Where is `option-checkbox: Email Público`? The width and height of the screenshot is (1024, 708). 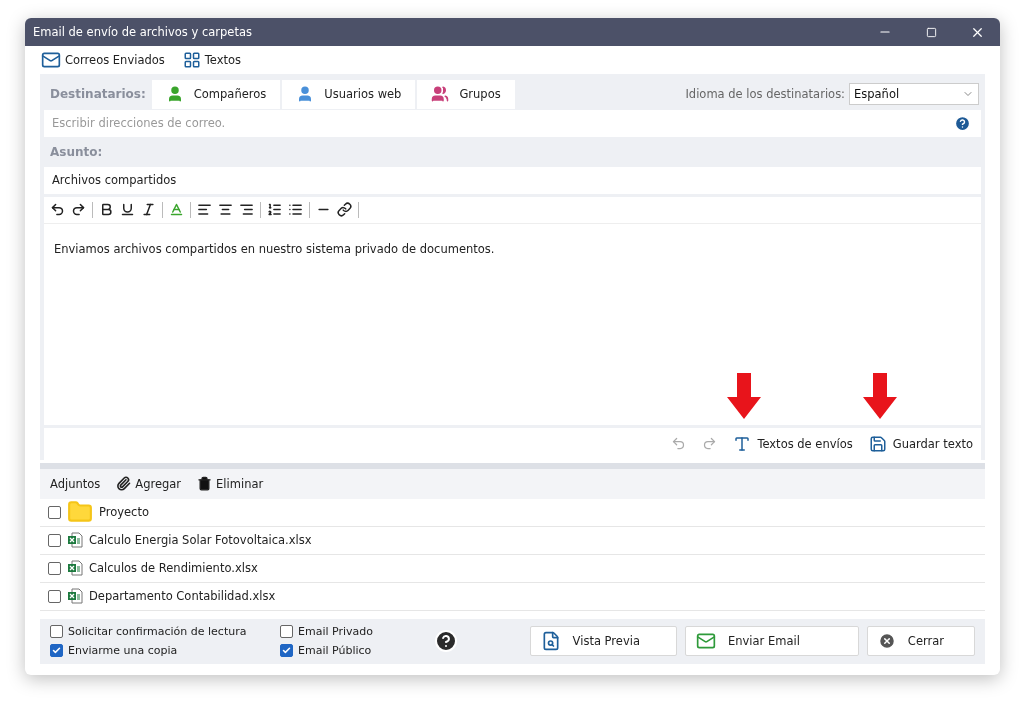 option-checkbox: Email Público is located at coordinates (345, 651).